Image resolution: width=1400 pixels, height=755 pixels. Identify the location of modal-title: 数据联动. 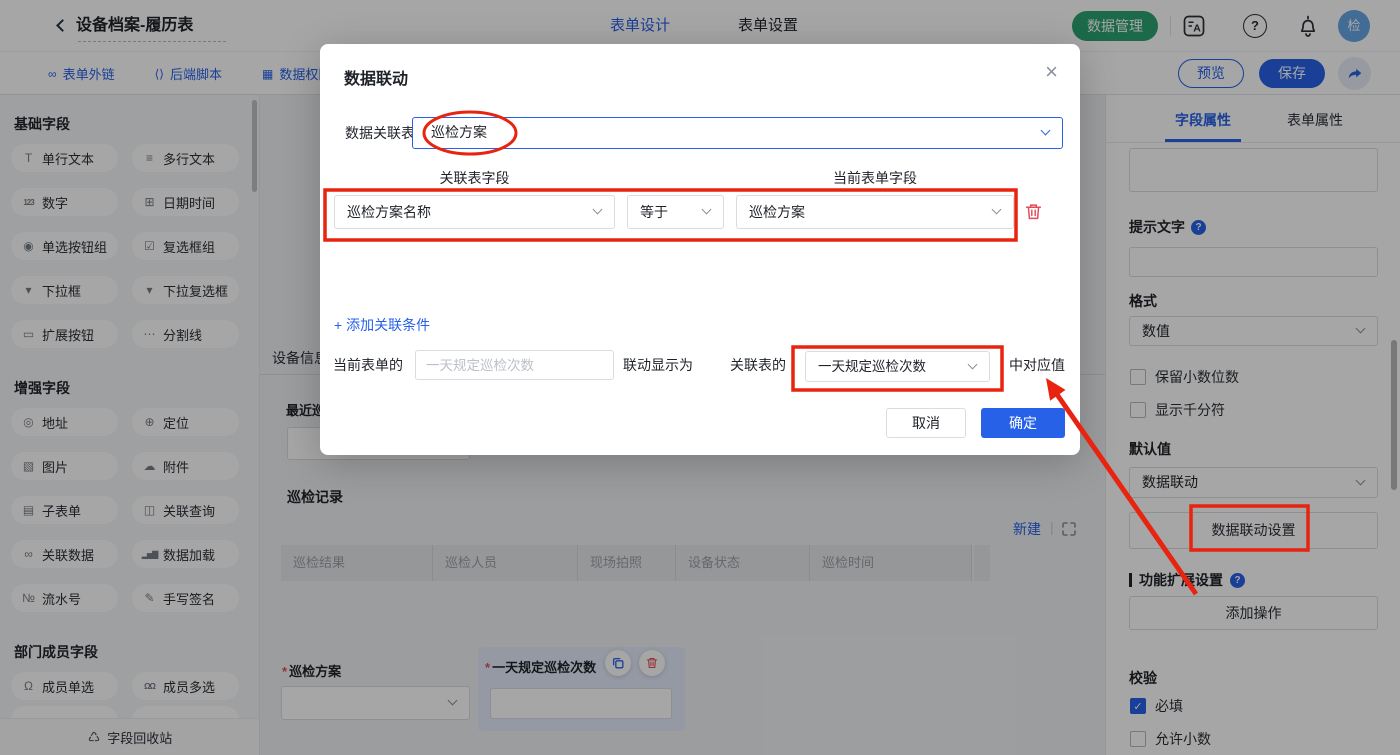
(376, 79).